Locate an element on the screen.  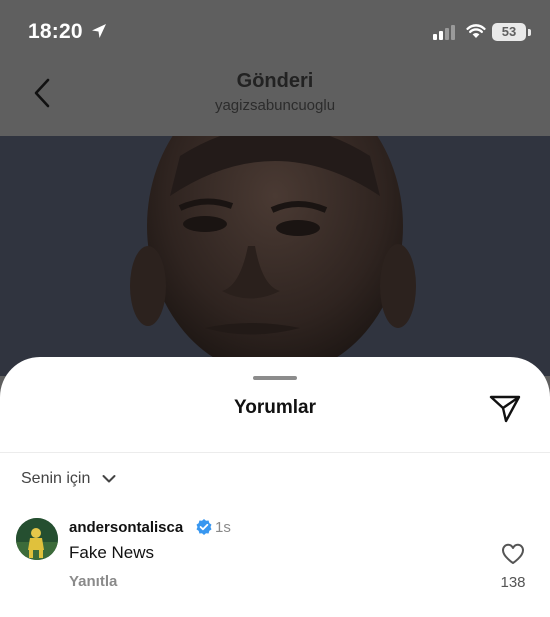
post-header: Gönderi yagizsabuncuoglu is located at coordinates (275, 100).